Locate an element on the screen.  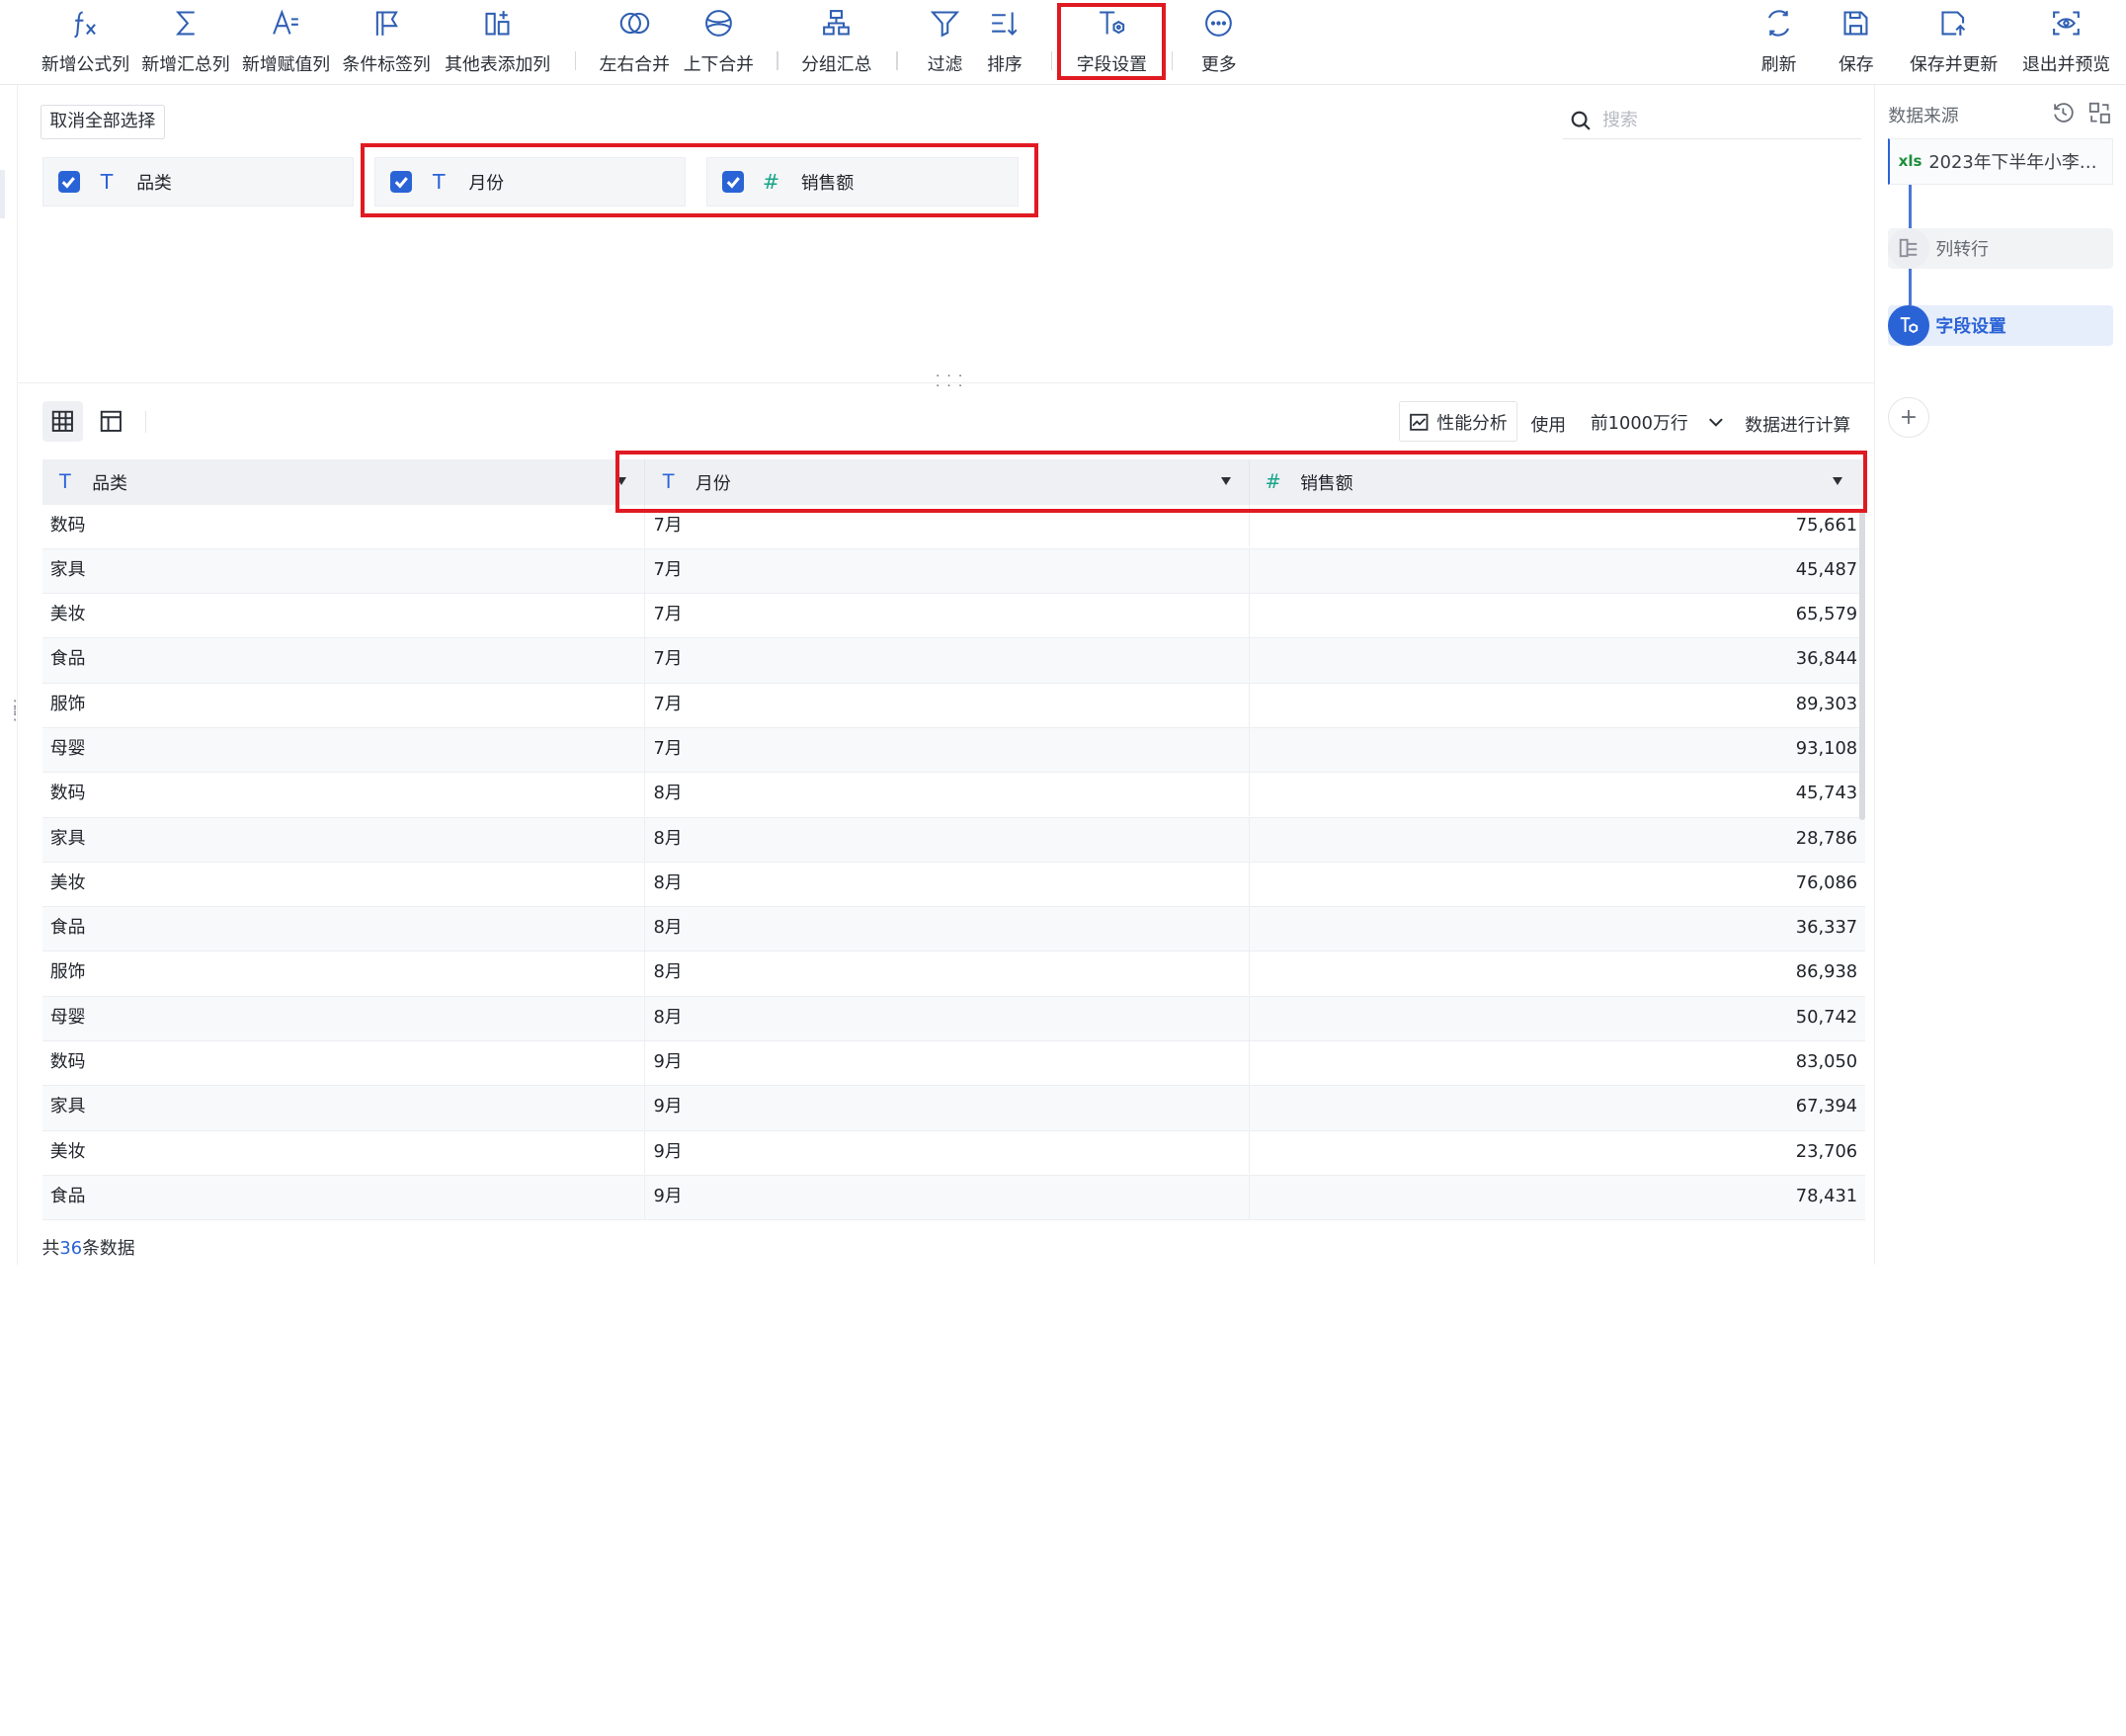
layout-icon is located at coordinates (112, 422).